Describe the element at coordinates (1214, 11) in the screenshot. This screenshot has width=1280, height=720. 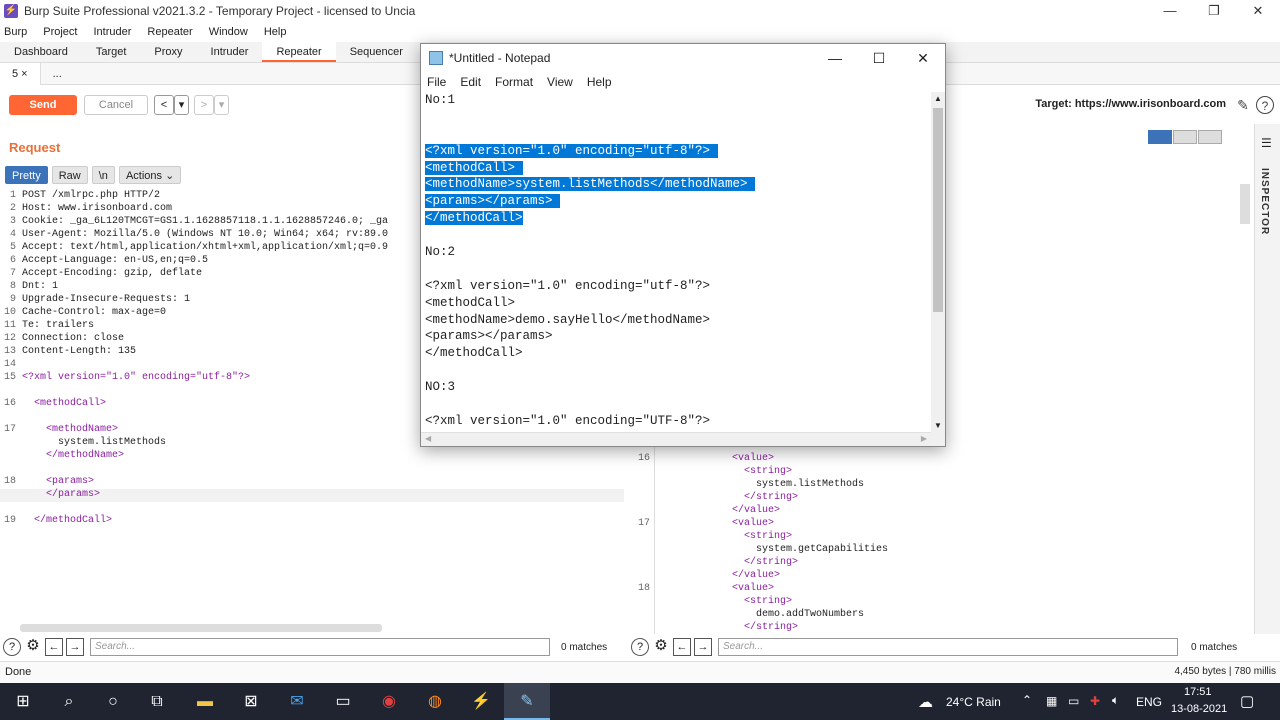
I see `burp-maximize-button: ❐` at that location.